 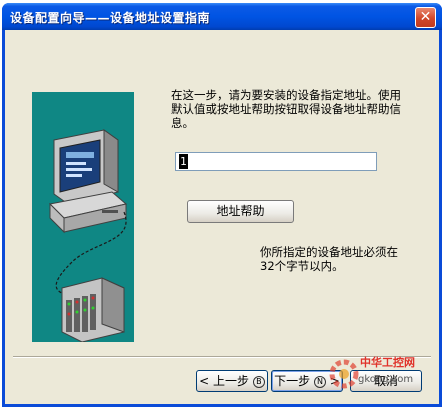 I want to click on close-icon: ✕, so click(x=425, y=17).